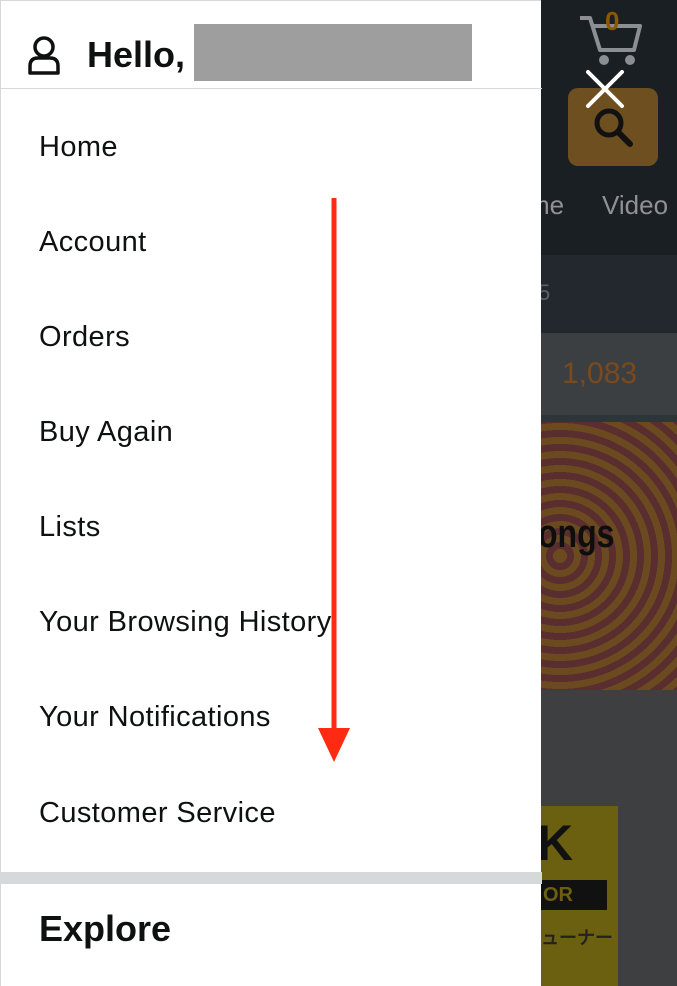 The image size is (677, 986). What do you see at coordinates (271, 718) in the screenshot?
I see `menu-item-notifications: Your Notifications` at bounding box center [271, 718].